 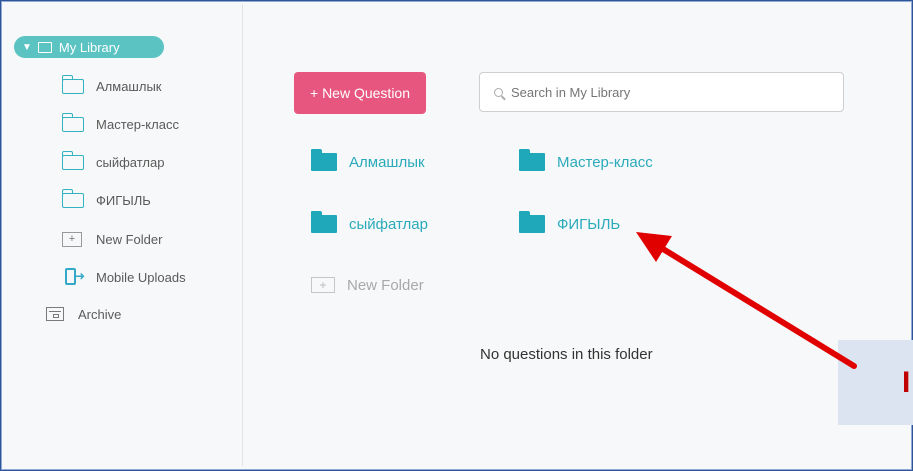 What do you see at coordinates (654, 247) in the screenshot?
I see `arrow-head` at bounding box center [654, 247].